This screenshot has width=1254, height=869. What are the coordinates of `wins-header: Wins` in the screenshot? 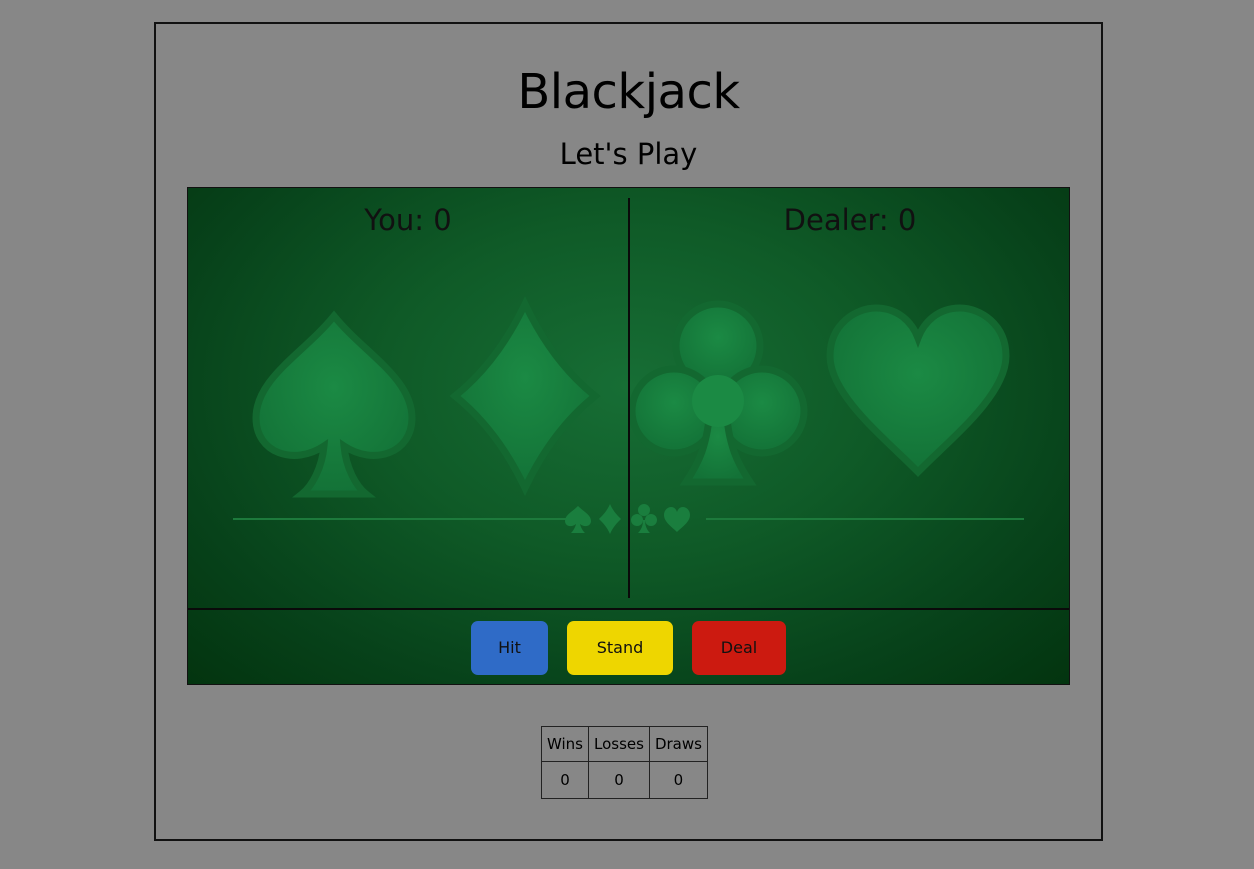 It's located at (565, 744).